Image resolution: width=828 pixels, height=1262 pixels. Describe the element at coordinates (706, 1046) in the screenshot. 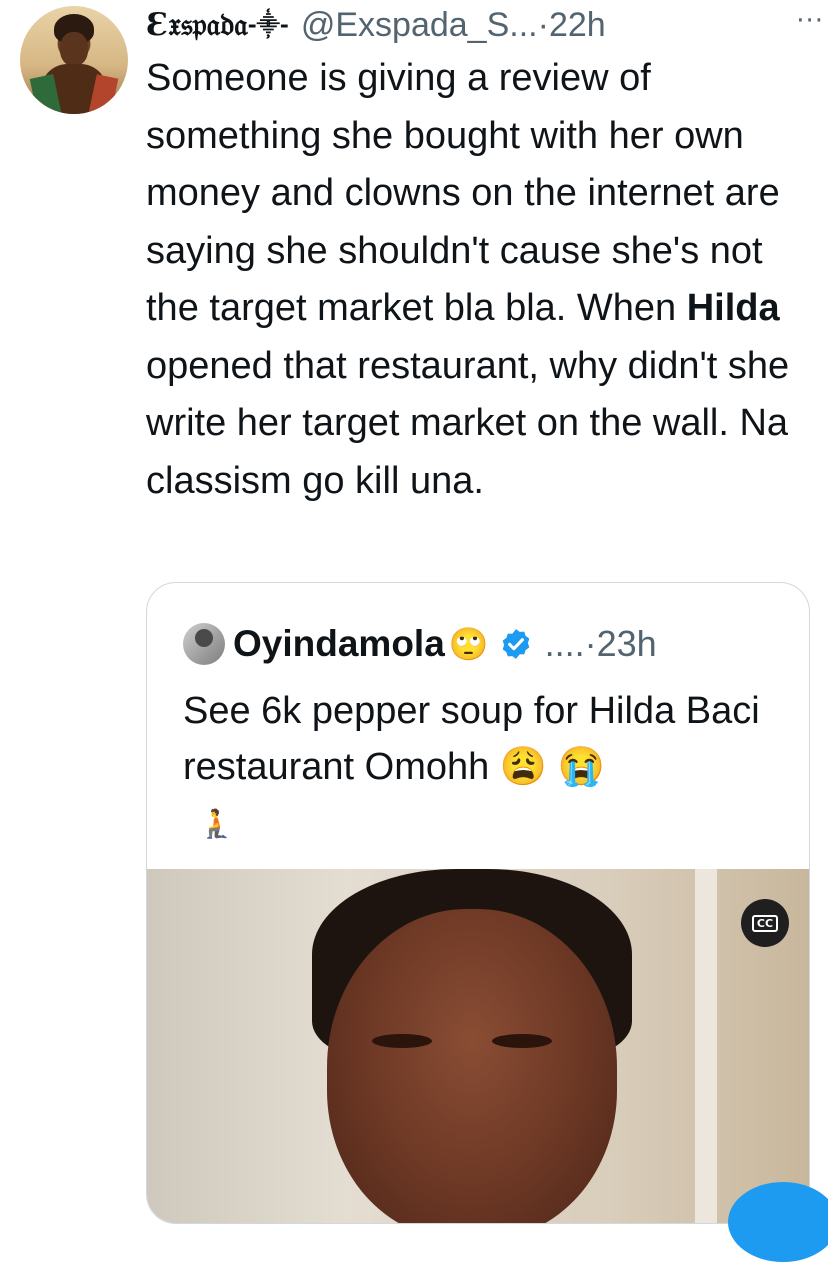

I see `video-background` at that location.